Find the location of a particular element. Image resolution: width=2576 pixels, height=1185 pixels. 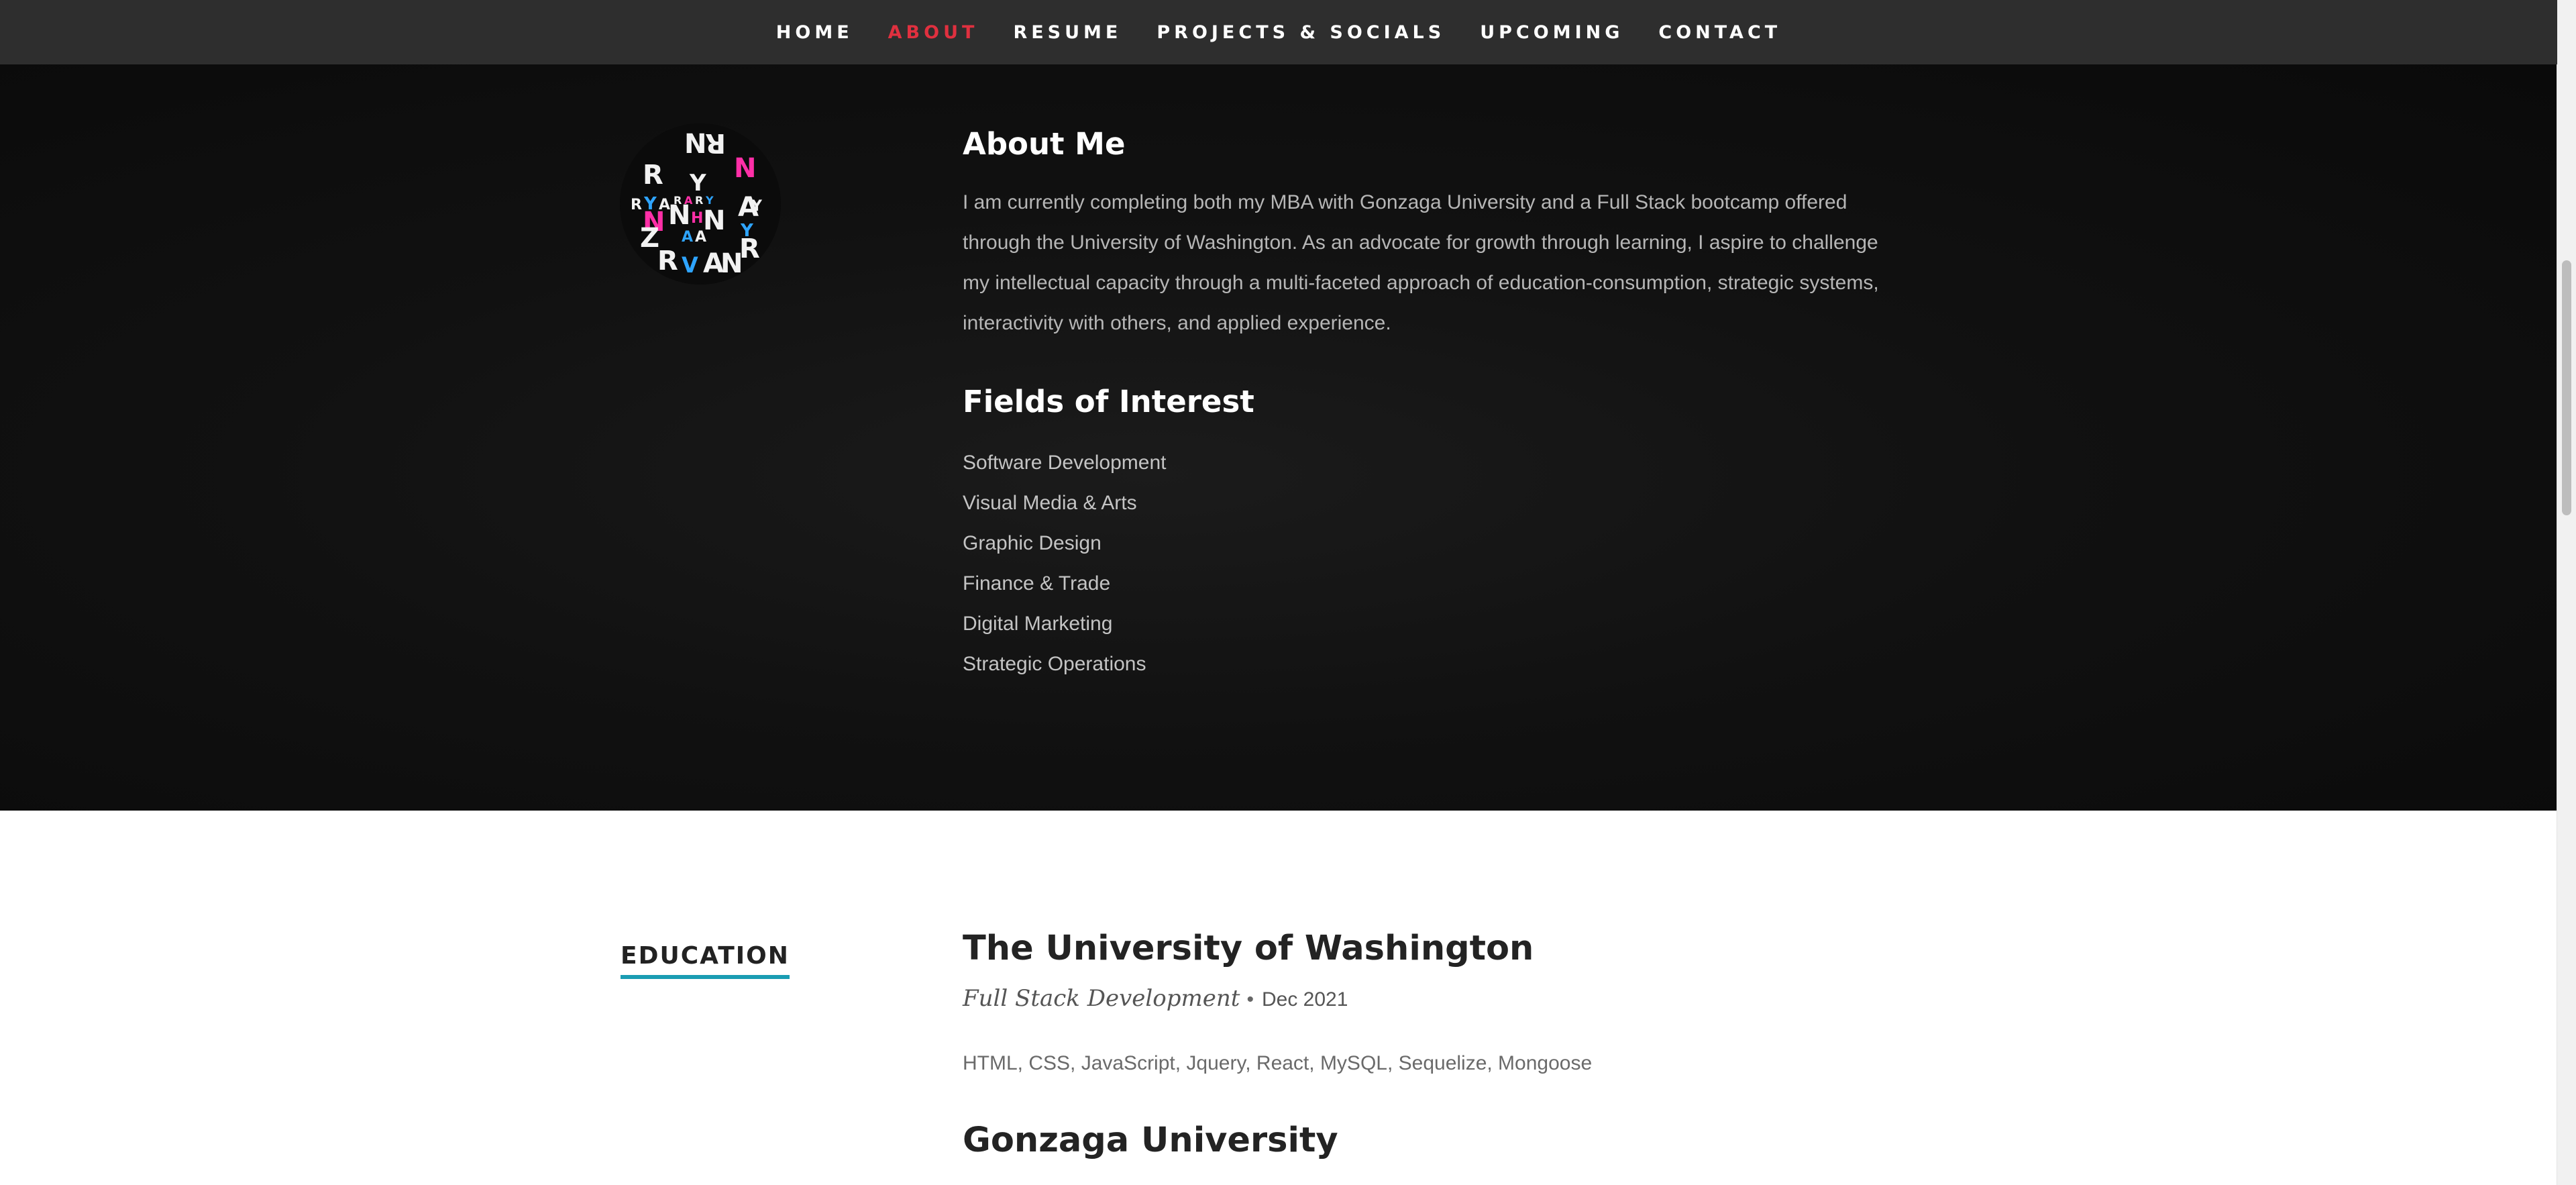

interest-item: Visual Media & Arts is located at coordinates (1050, 503).